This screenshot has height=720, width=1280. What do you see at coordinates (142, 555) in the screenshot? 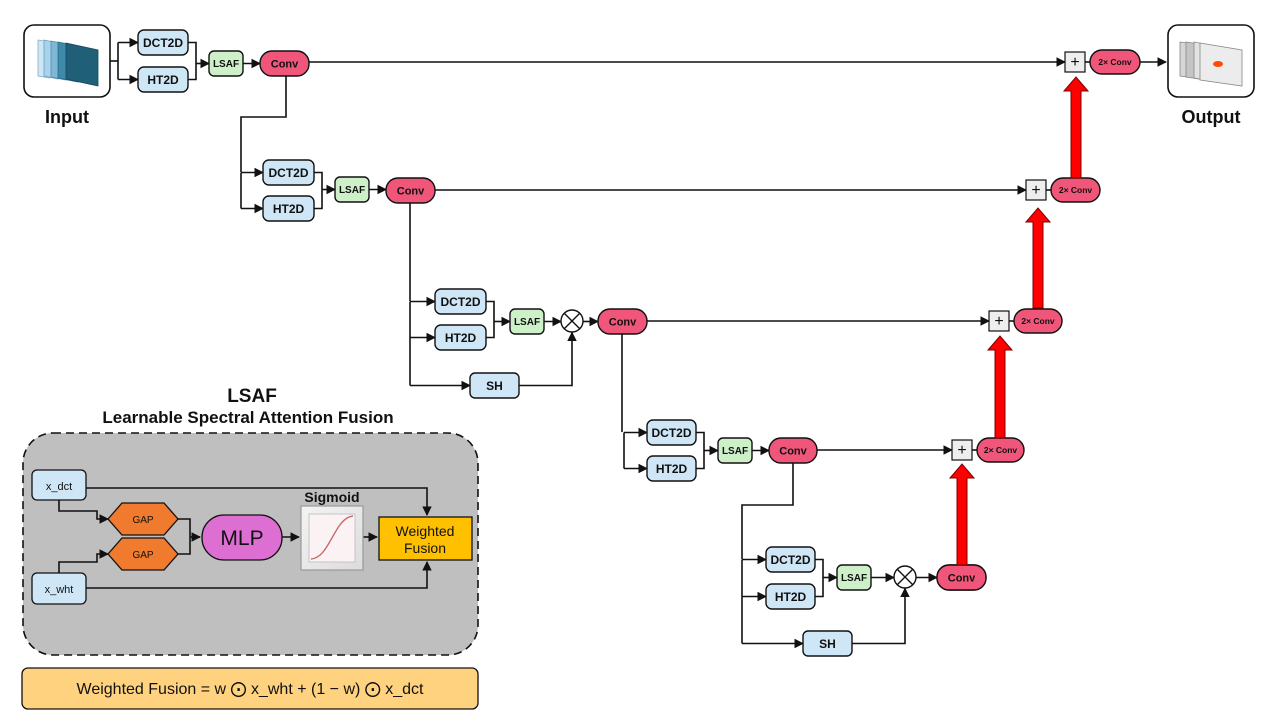
I see `gap-label-2: GAP` at bounding box center [142, 555].